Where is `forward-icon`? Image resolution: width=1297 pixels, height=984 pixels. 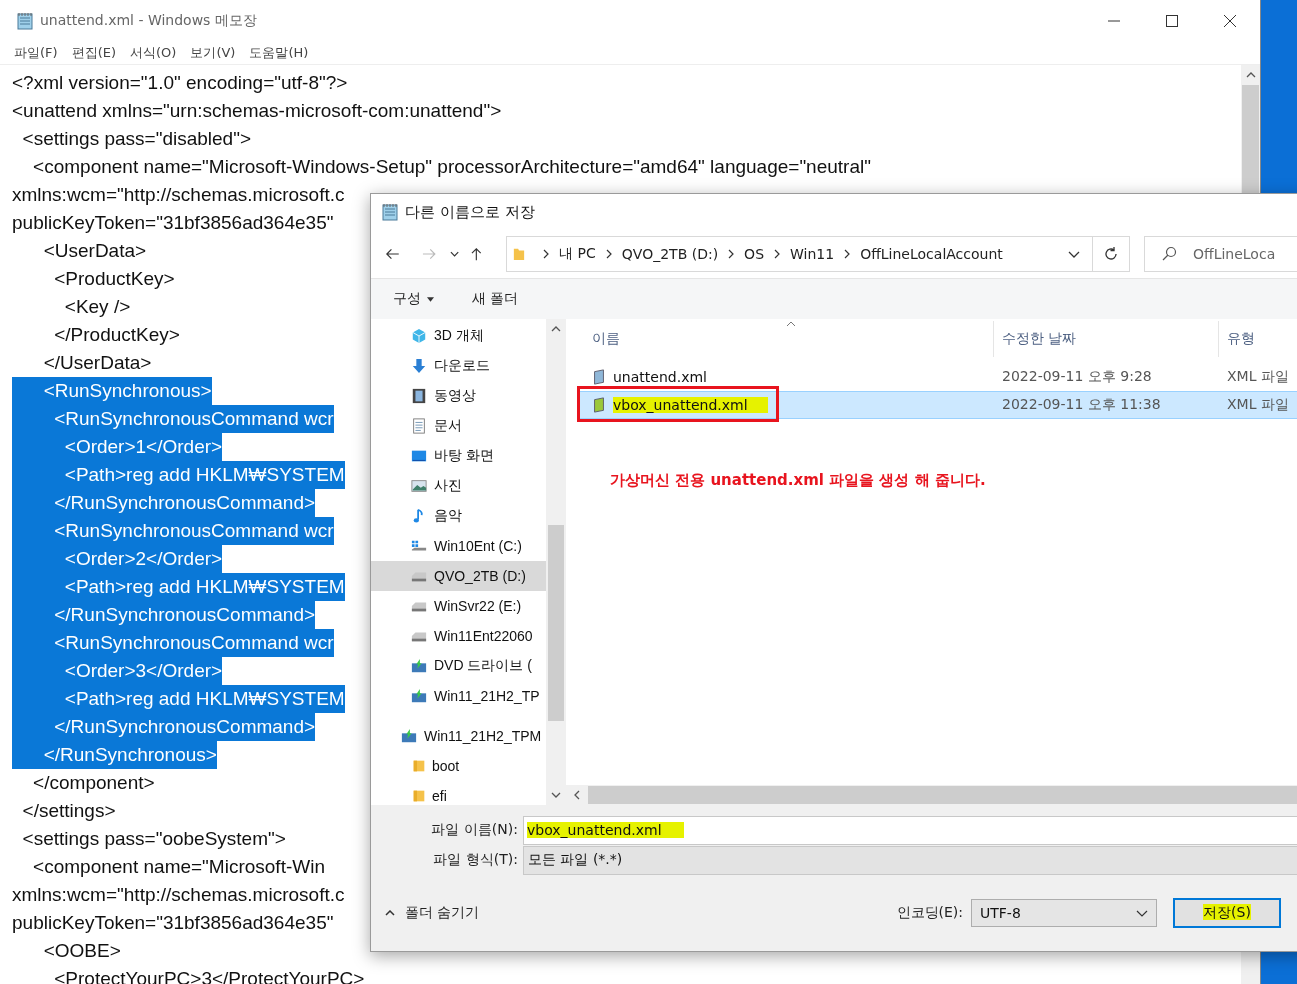
forward-icon is located at coordinates (429, 254).